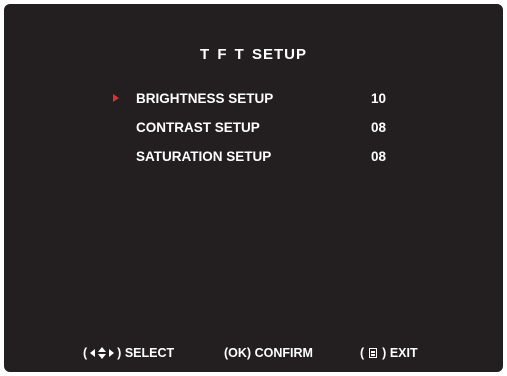 This screenshot has width=507, height=376. What do you see at coordinates (198, 127) in the screenshot?
I see `menu-item-label: CONTRAST SETUP` at bounding box center [198, 127].